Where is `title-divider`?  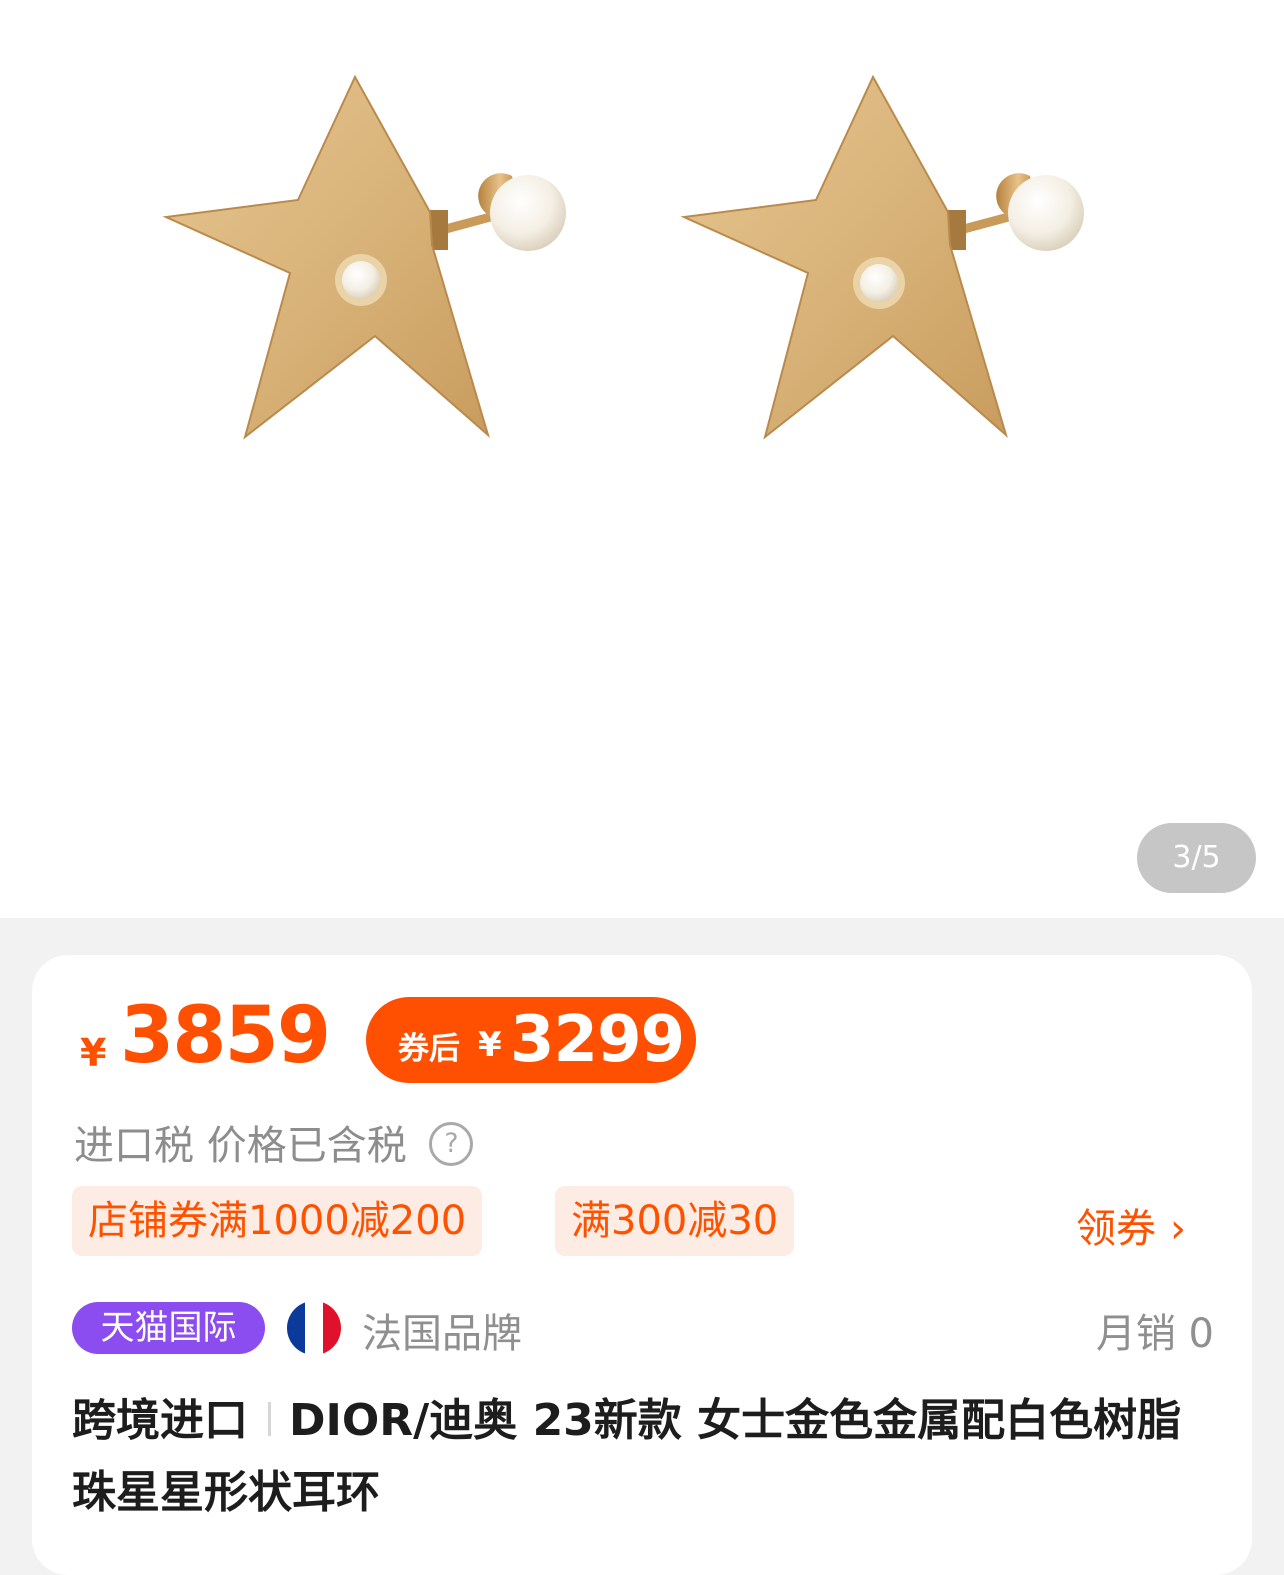
title-divider is located at coordinates (269, 1419).